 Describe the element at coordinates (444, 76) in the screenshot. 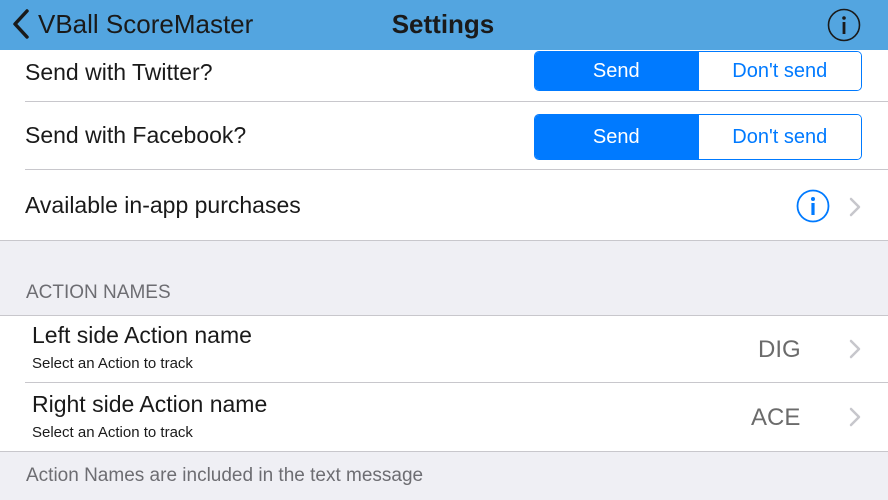

I see `twitter-row: Send with Twitter? Send Don't send` at that location.